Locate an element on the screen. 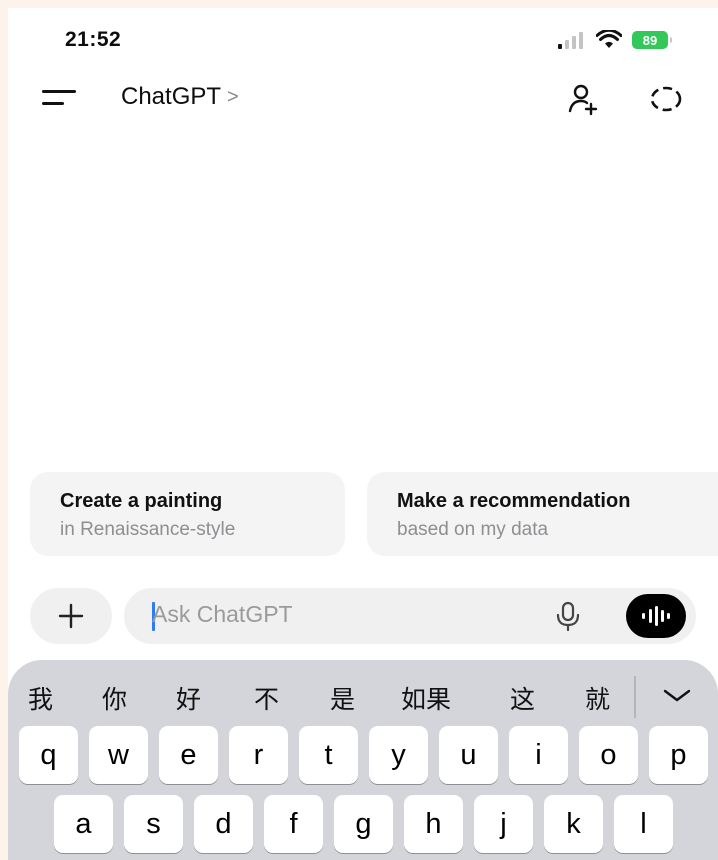  cellular-signal-icon is located at coordinates (570, 40).